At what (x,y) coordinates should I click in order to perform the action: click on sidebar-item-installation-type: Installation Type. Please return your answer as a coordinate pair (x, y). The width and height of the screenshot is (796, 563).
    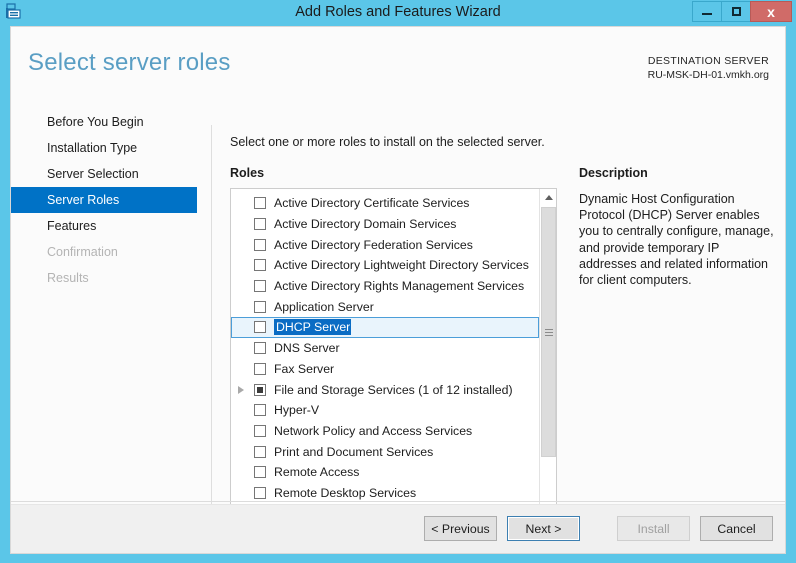
    Looking at the image, I should click on (106, 148).